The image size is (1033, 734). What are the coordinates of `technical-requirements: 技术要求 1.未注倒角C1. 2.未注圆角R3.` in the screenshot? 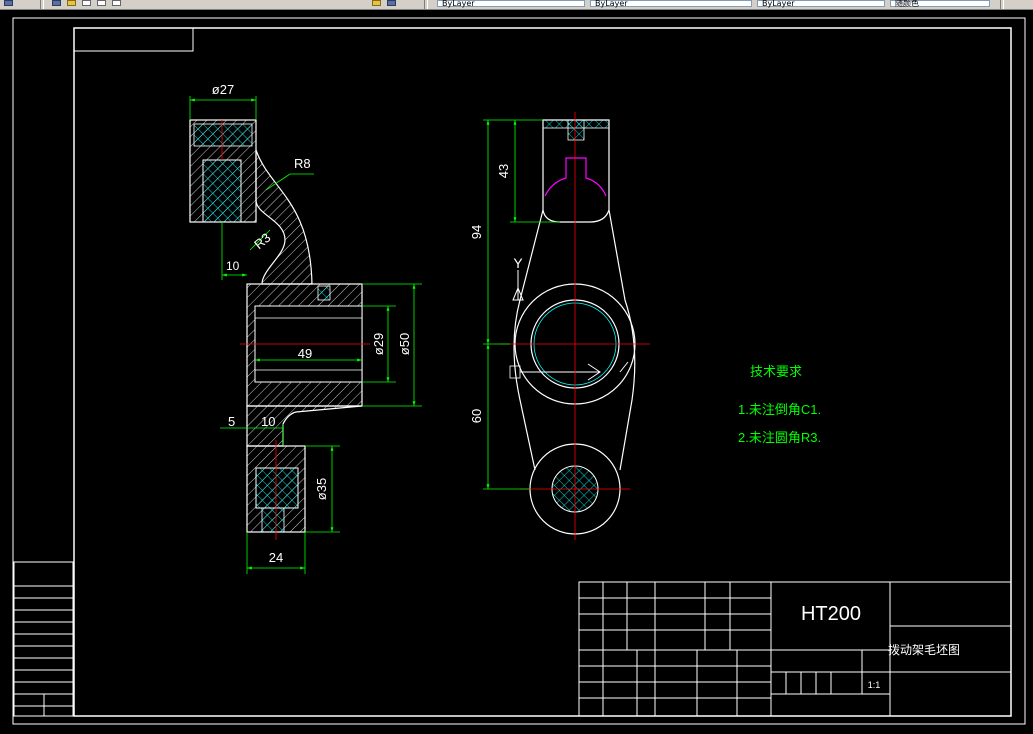 It's located at (779, 404).